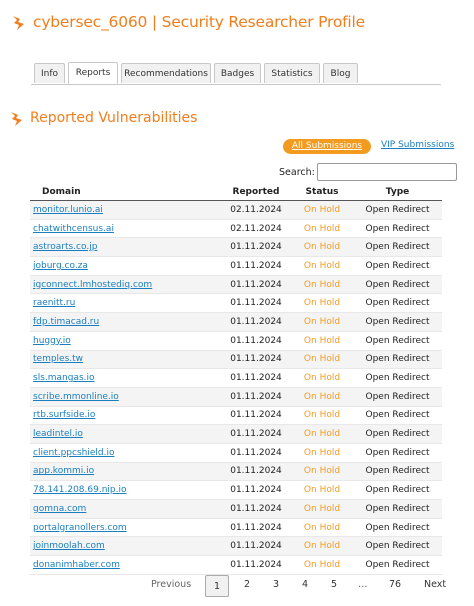 The image size is (474, 606). I want to click on domain-link: igconnect.lmhostediq.com, so click(91, 285).